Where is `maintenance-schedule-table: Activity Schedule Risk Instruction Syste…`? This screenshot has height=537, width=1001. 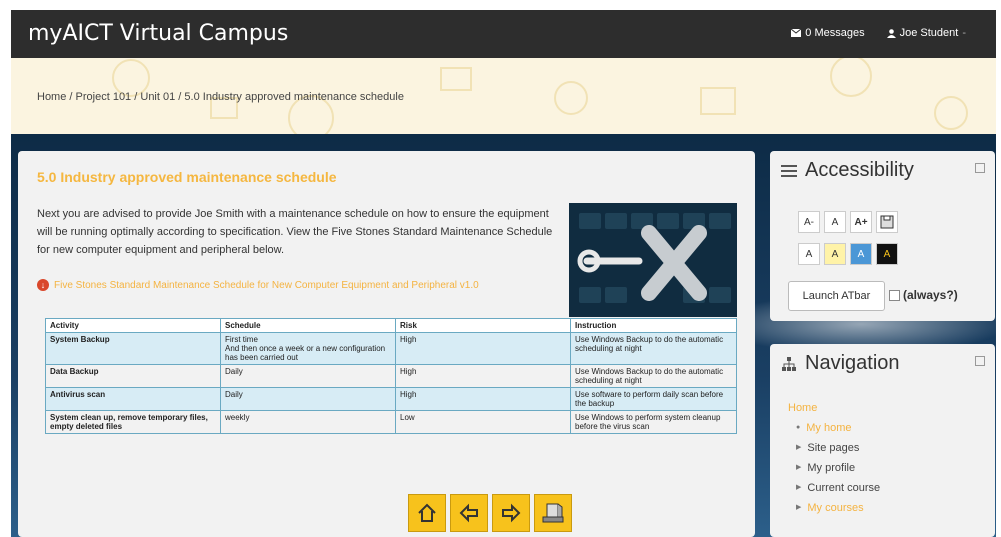 maintenance-schedule-table: Activity Schedule Risk Instruction Syste… is located at coordinates (391, 376).